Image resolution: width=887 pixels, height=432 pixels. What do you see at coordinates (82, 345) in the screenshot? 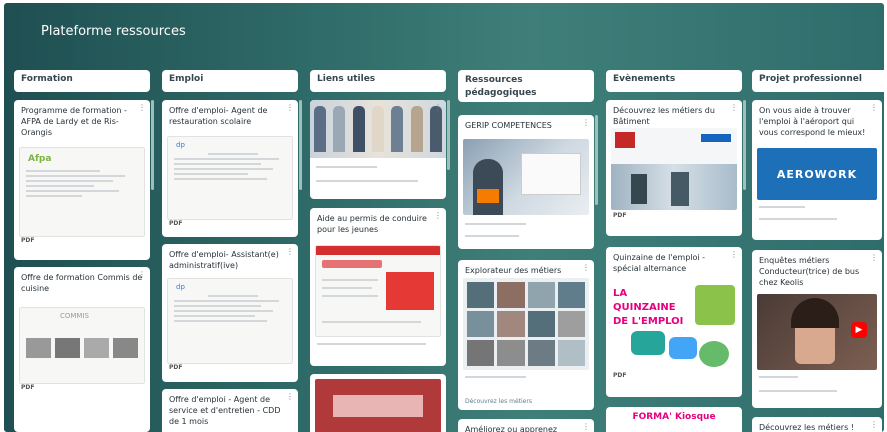
I see `post-preview: COMMIS` at bounding box center [82, 345].